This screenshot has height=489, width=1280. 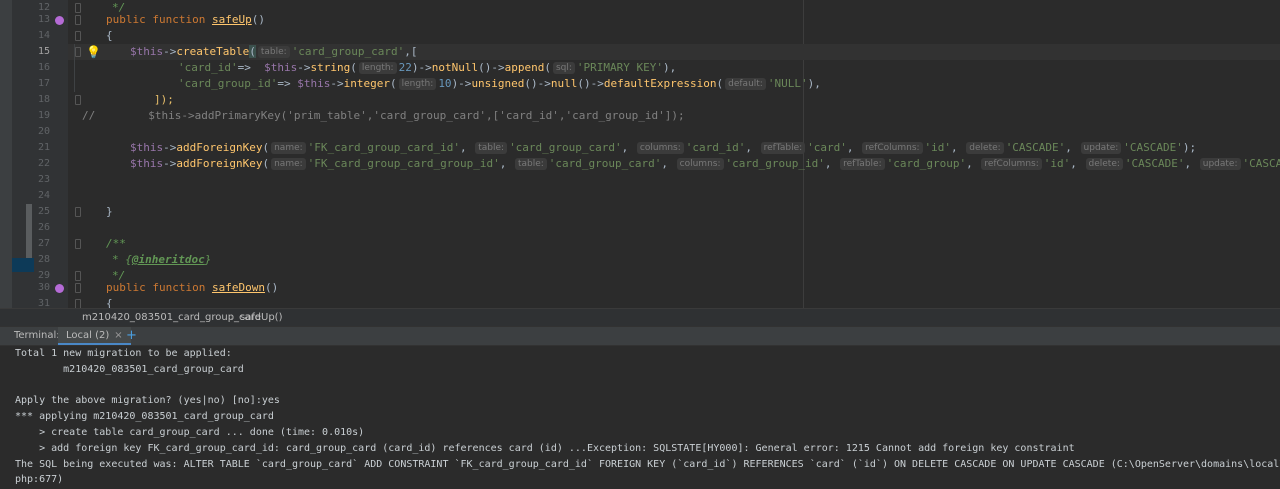 I want to click on tab-local-2: Local (2) ×, so click(x=94, y=336).